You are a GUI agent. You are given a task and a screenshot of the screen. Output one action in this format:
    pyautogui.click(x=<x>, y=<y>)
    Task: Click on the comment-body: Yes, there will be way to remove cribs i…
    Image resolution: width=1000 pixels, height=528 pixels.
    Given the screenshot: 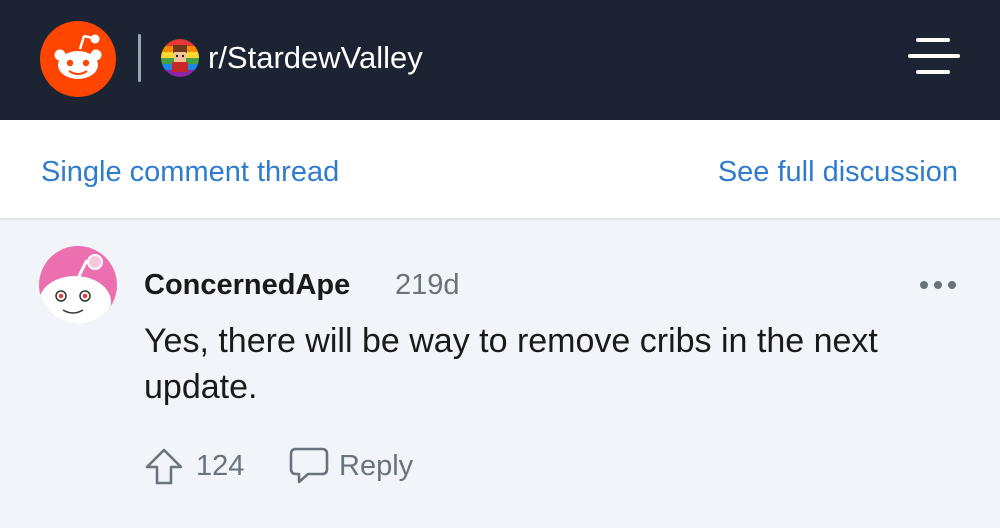 What is the action you would take?
    pyautogui.click(x=511, y=364)
    